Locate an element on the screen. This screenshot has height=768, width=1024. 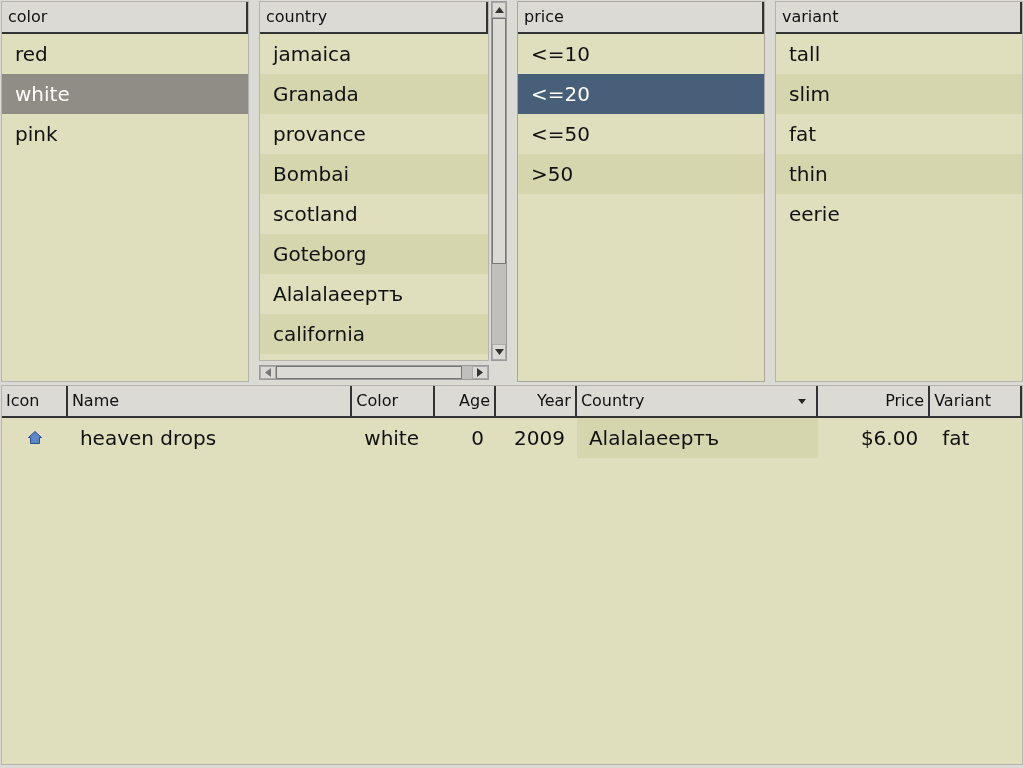
list-item: Granada is located at coordinates (374, 94).